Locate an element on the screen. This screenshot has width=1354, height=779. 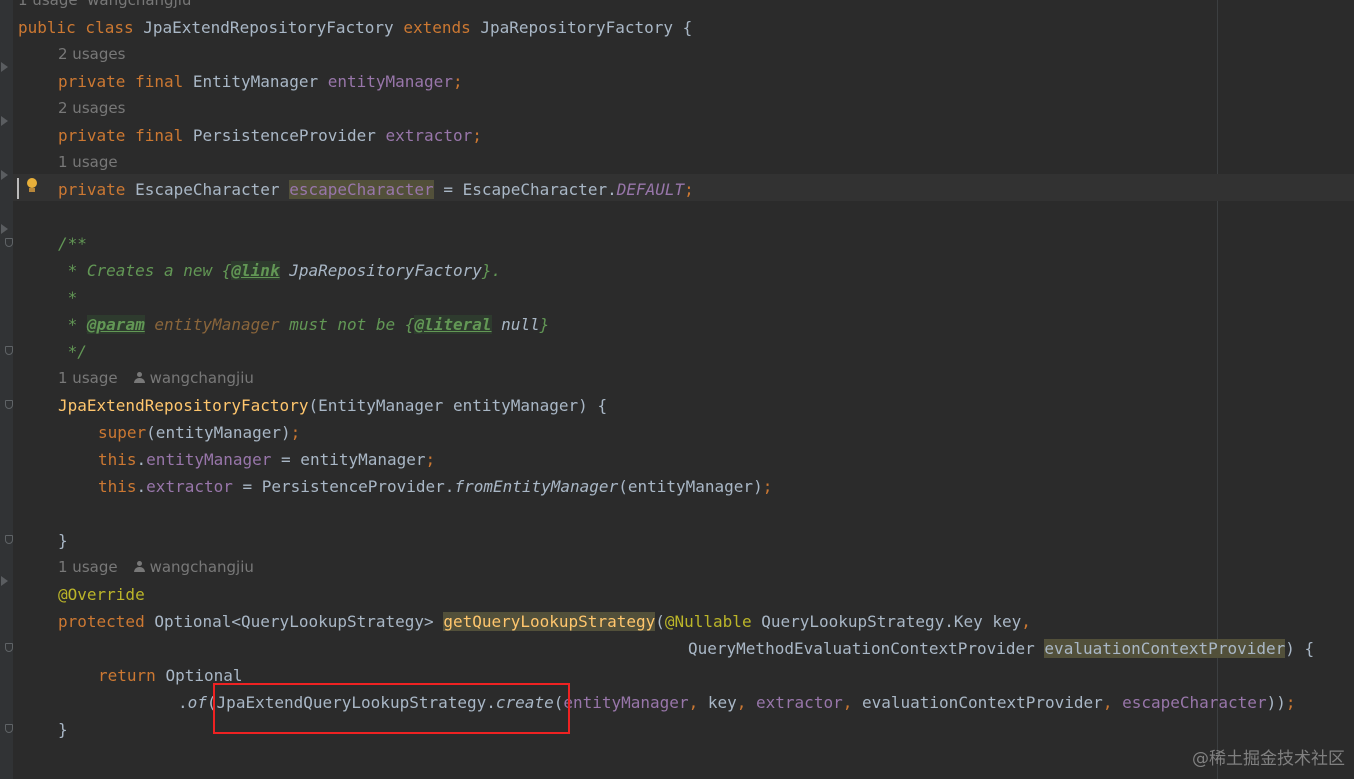
watermark: @稀土掘金技术社区 is located at coordinates (1268, 759).